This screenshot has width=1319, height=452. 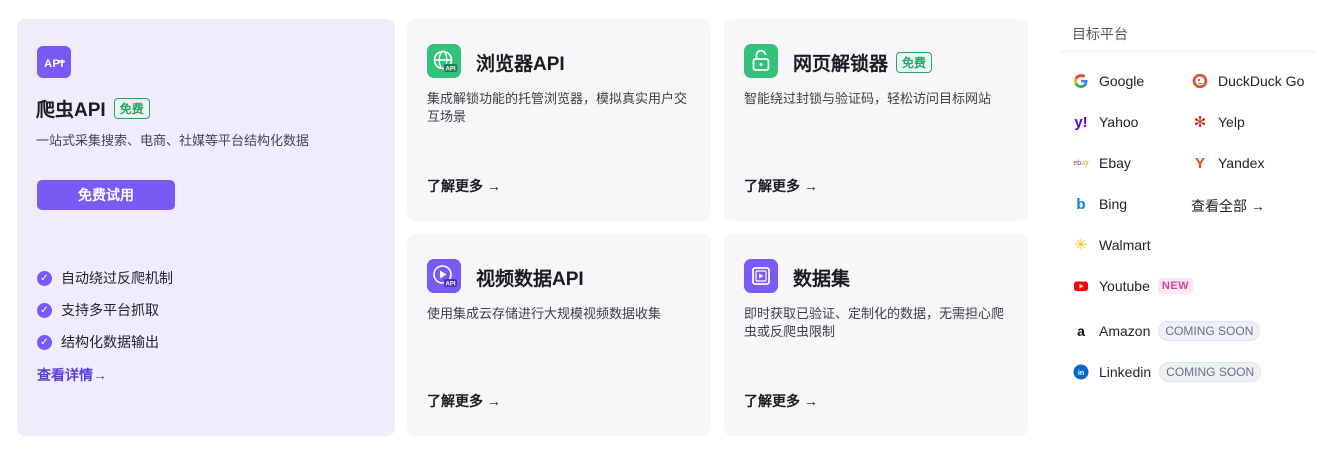 What do you see at coordinates (1081, 163) in the screenshot?
I see `ebay-icon: ebay` at bounding box center [1081, 163].